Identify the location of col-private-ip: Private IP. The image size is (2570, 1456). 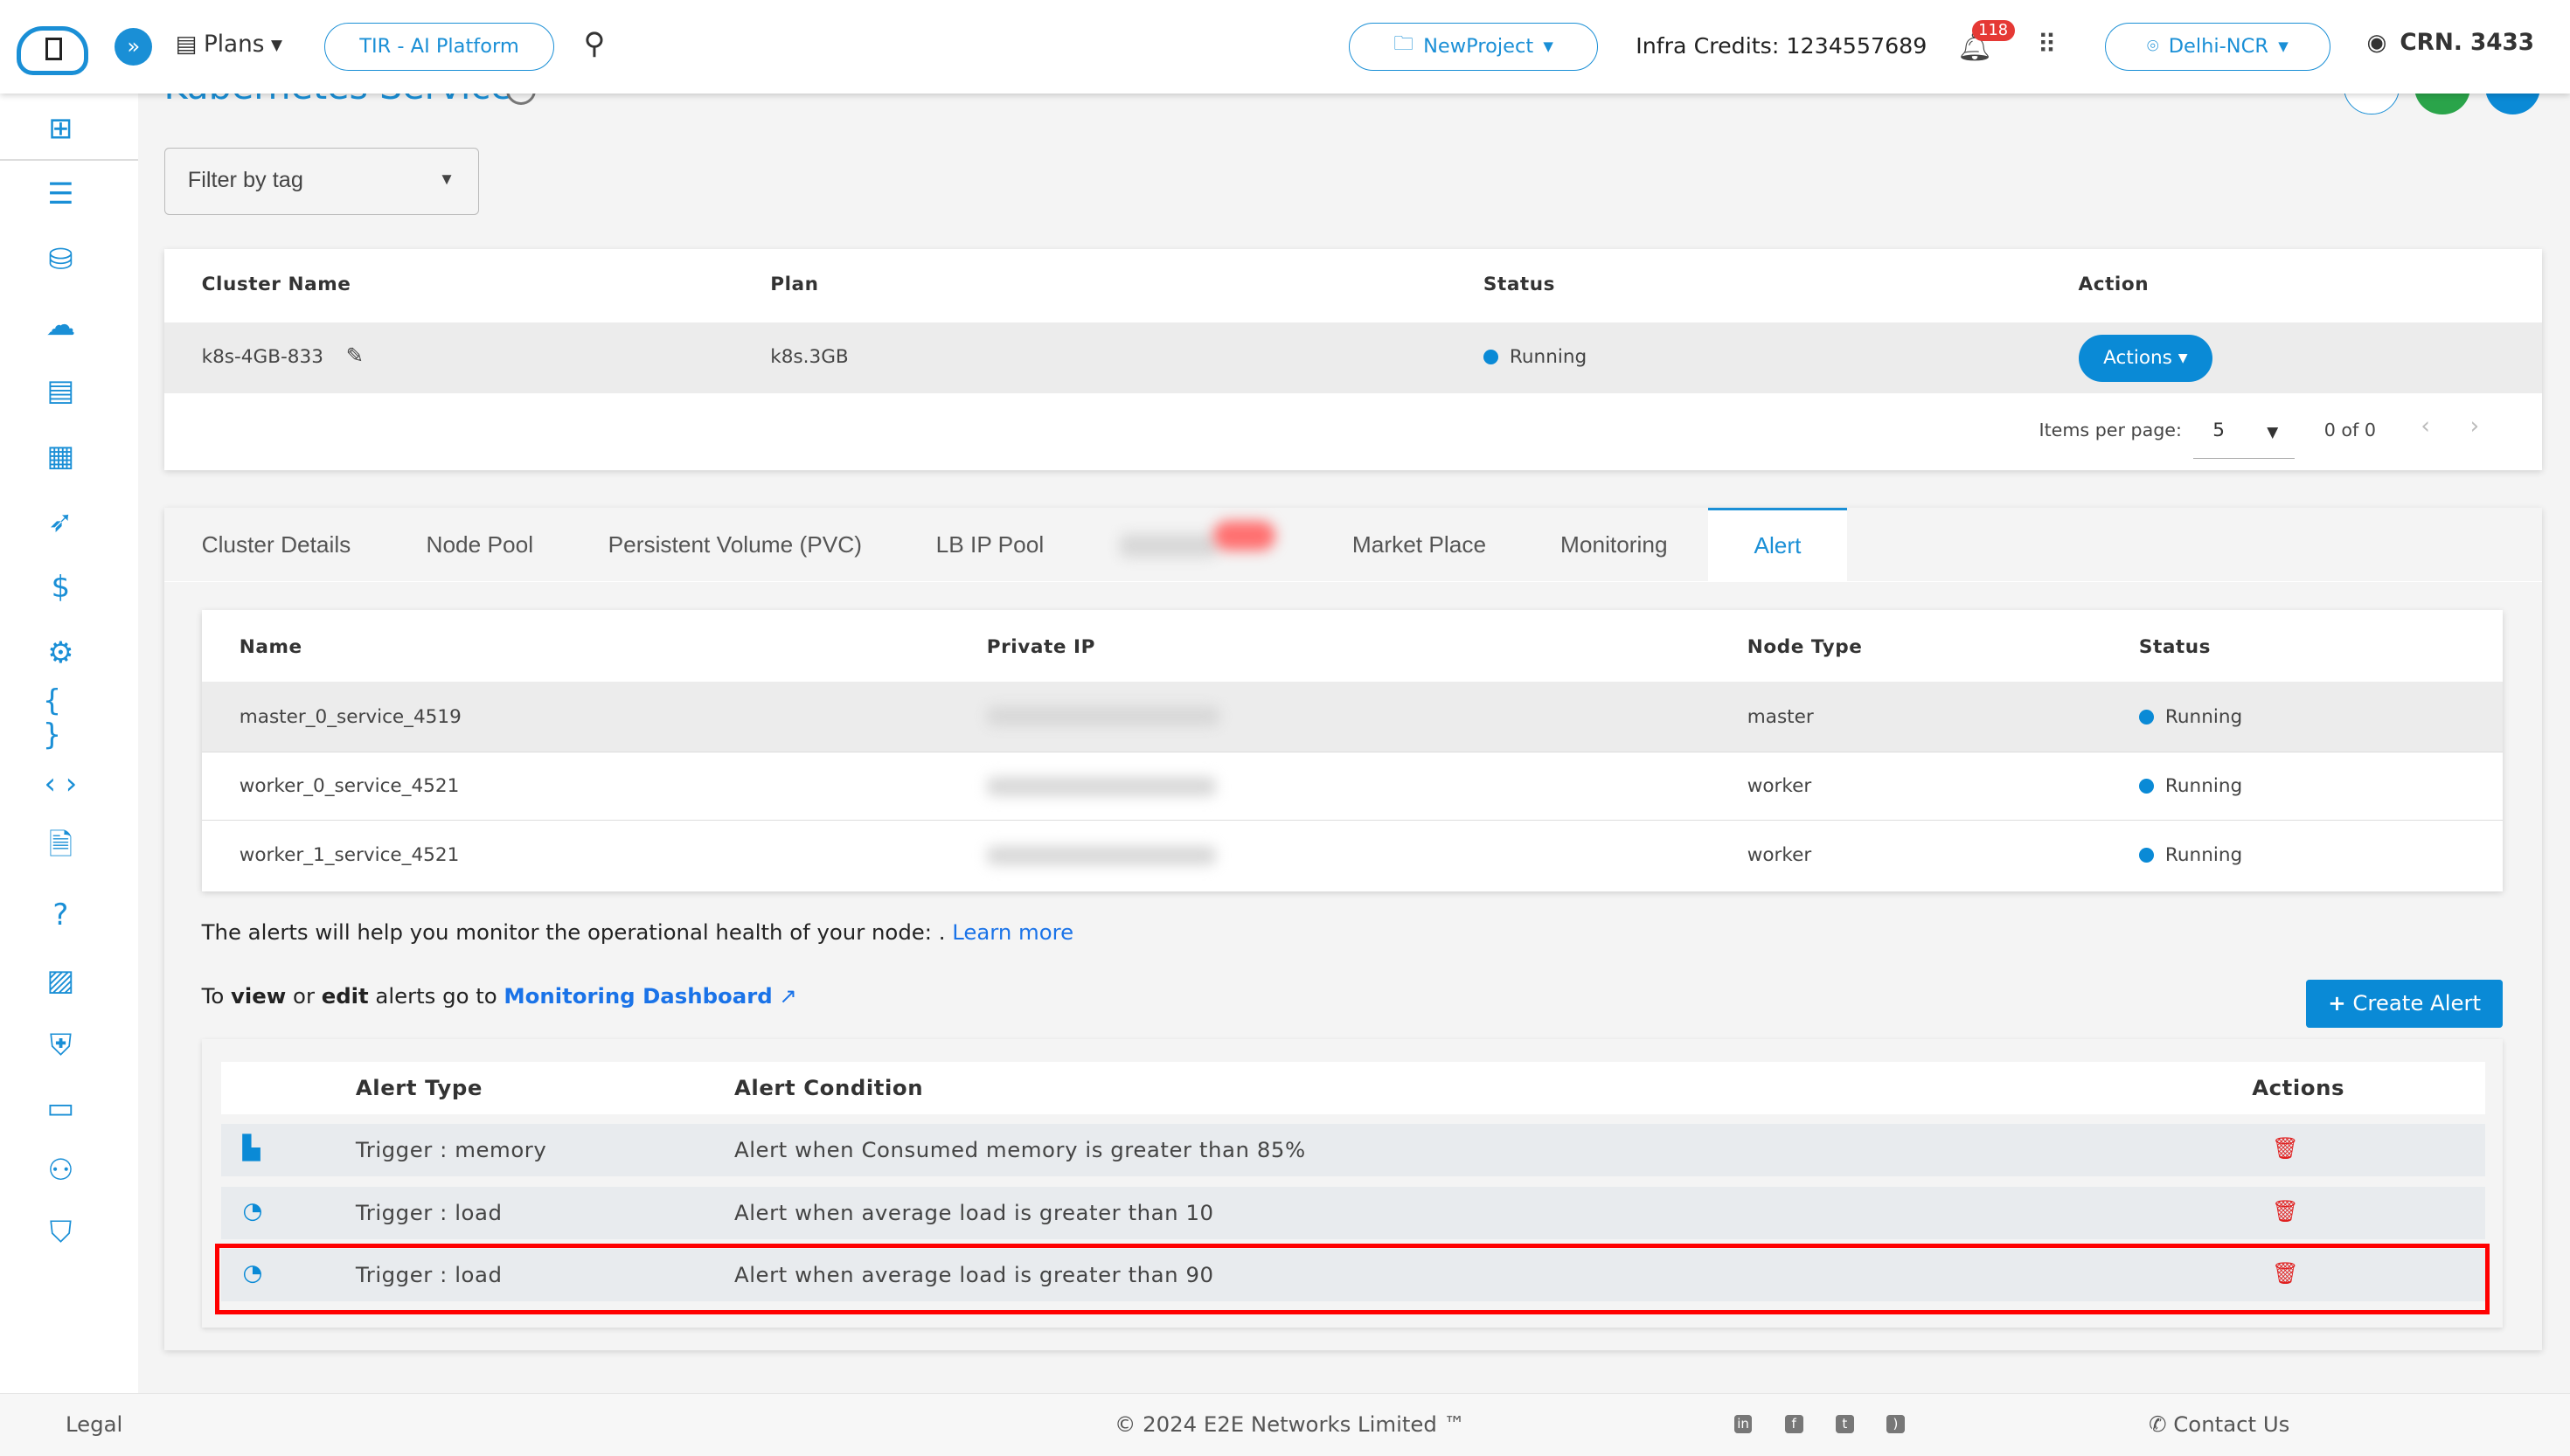
(1040, 646).